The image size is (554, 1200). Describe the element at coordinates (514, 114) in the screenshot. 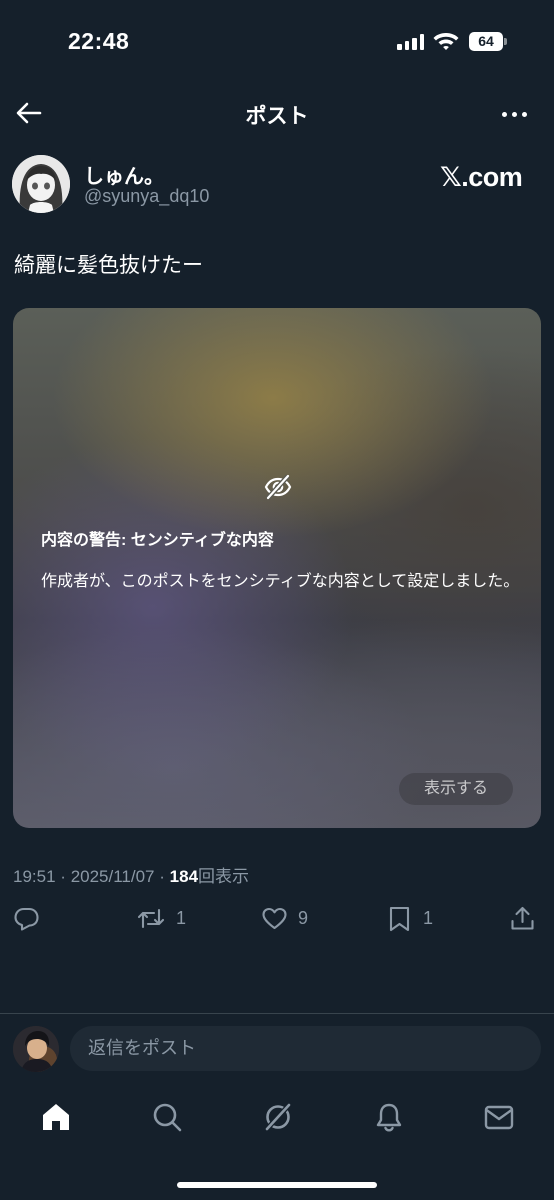

I see `more-options-icon` at that location.